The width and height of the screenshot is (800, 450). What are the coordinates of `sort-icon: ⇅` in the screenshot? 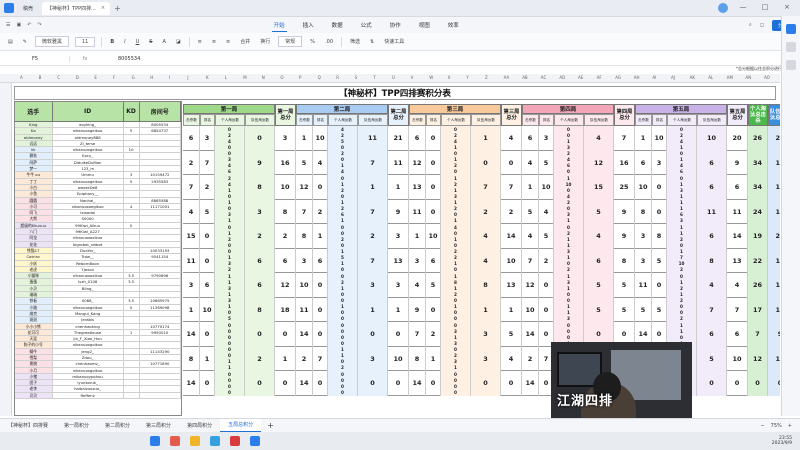 It's located at (372, 42).